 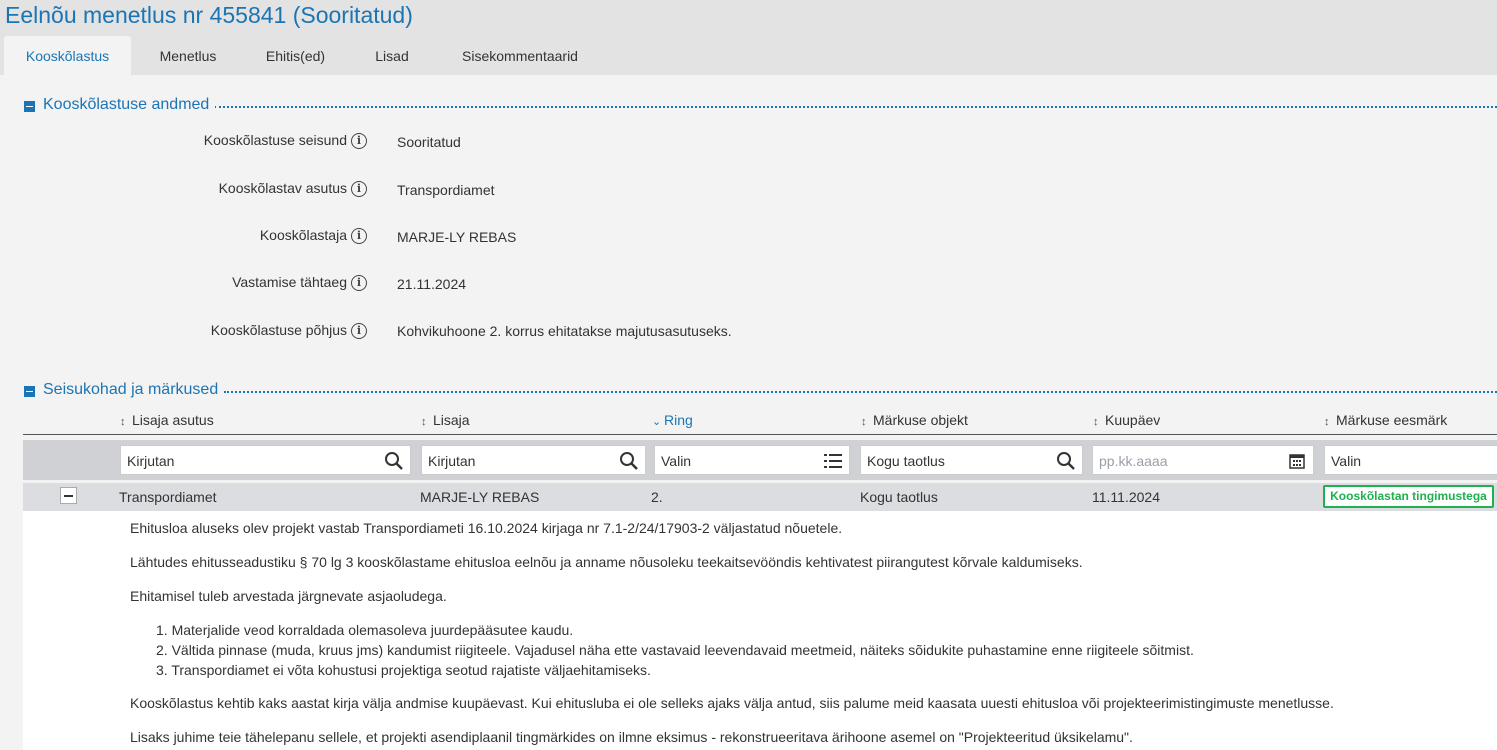 What do you see at coordinates (134, 390) in the screenshot?
I see `section-title-remarks: Seisukohad ja märkused` at bounding box center [134, 390].